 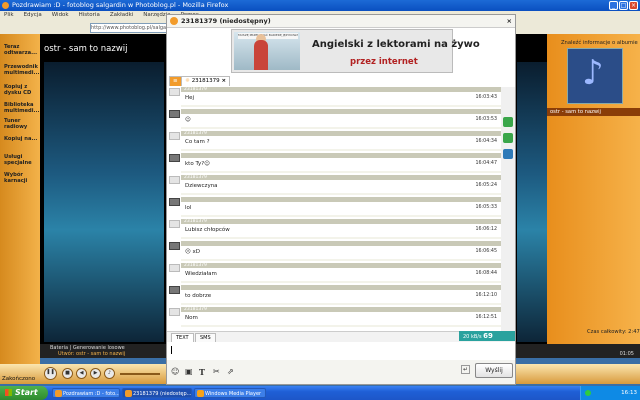 What do you see at coordinates (197, 142) in the screenshot?
I see `message-text: Co tam ?` at bounding box center [197, 142].